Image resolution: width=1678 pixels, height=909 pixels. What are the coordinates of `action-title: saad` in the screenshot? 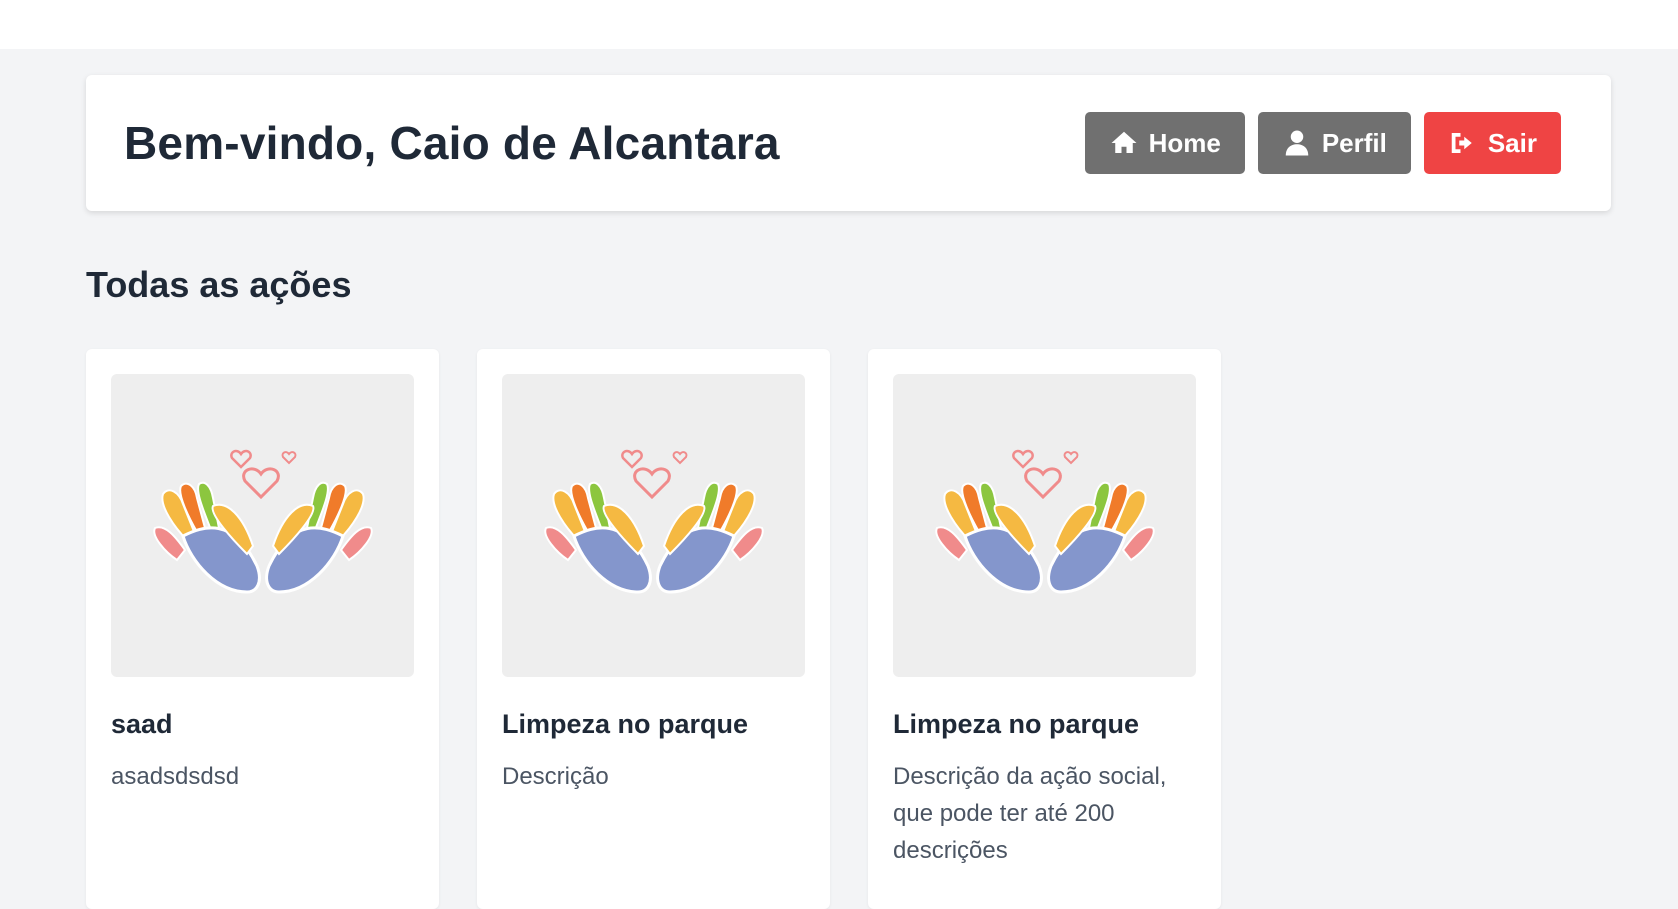 It's located at (142, 724).